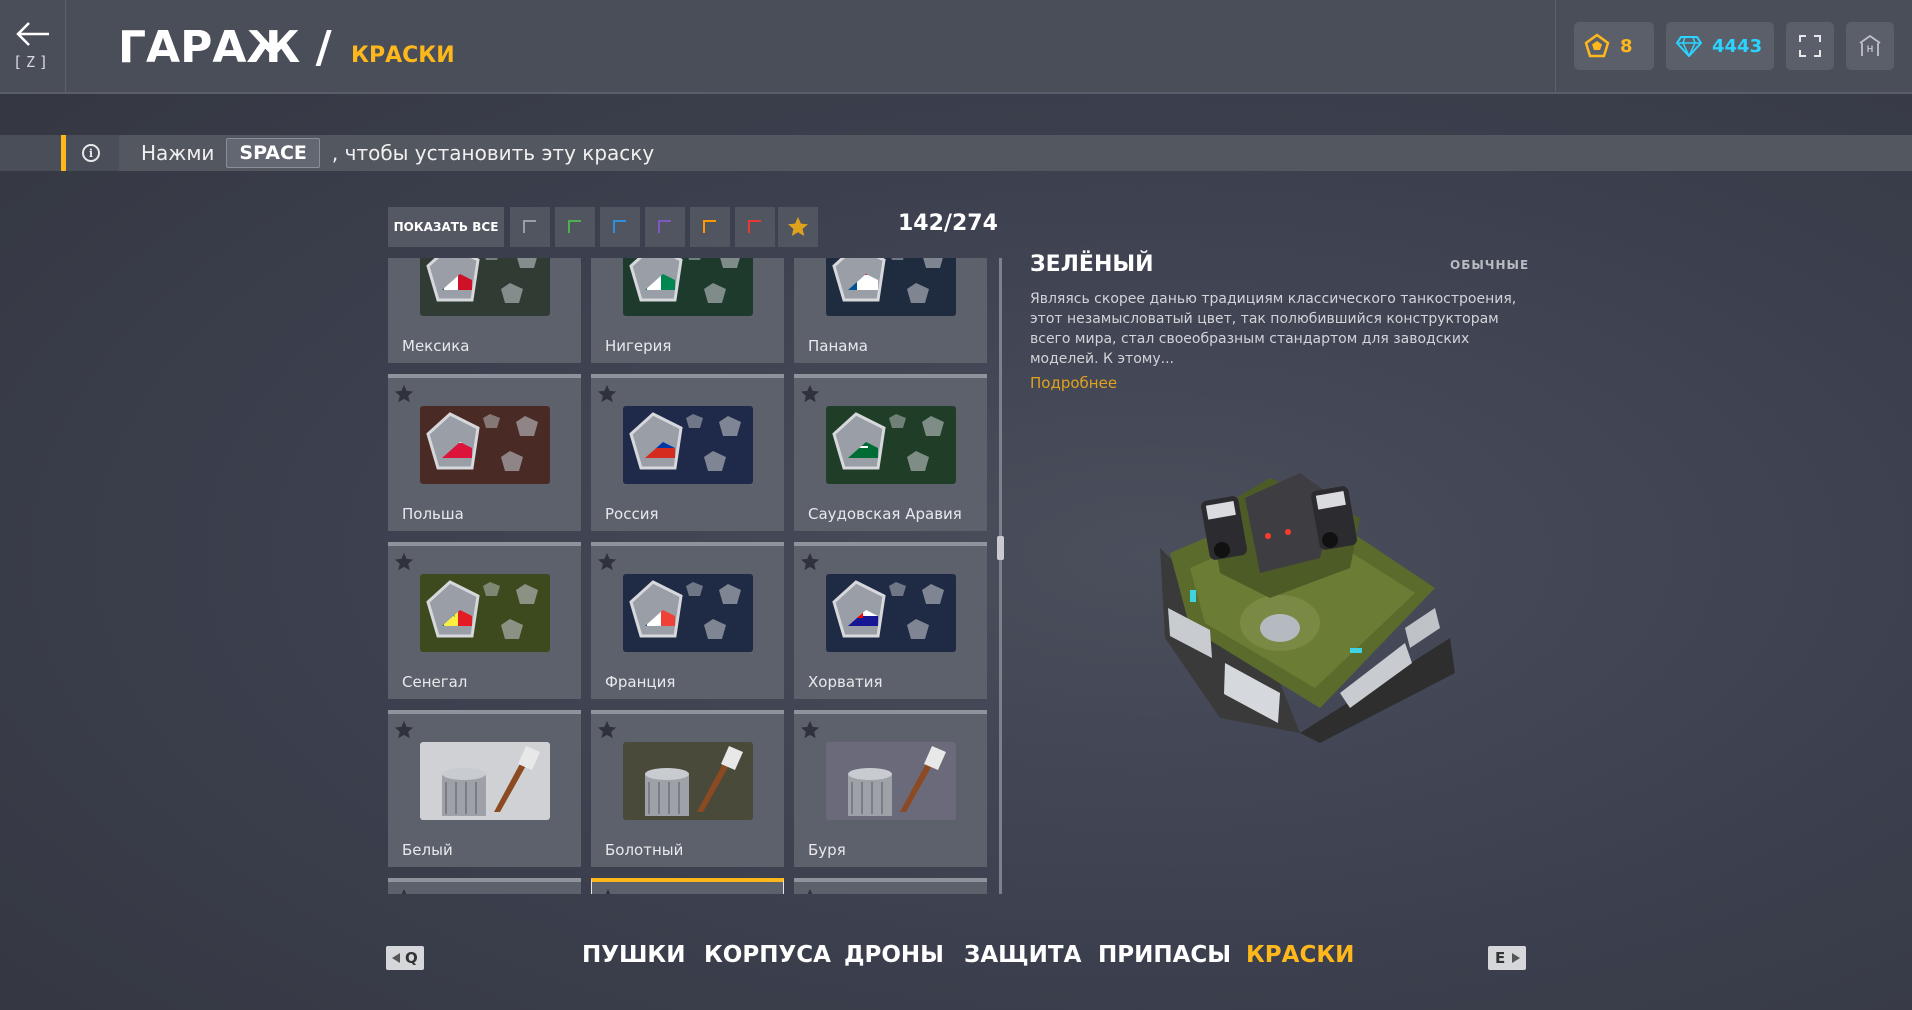 This screenshot has width=1912, height=1010. I want to click on tank-preview, so click(1307, 608).